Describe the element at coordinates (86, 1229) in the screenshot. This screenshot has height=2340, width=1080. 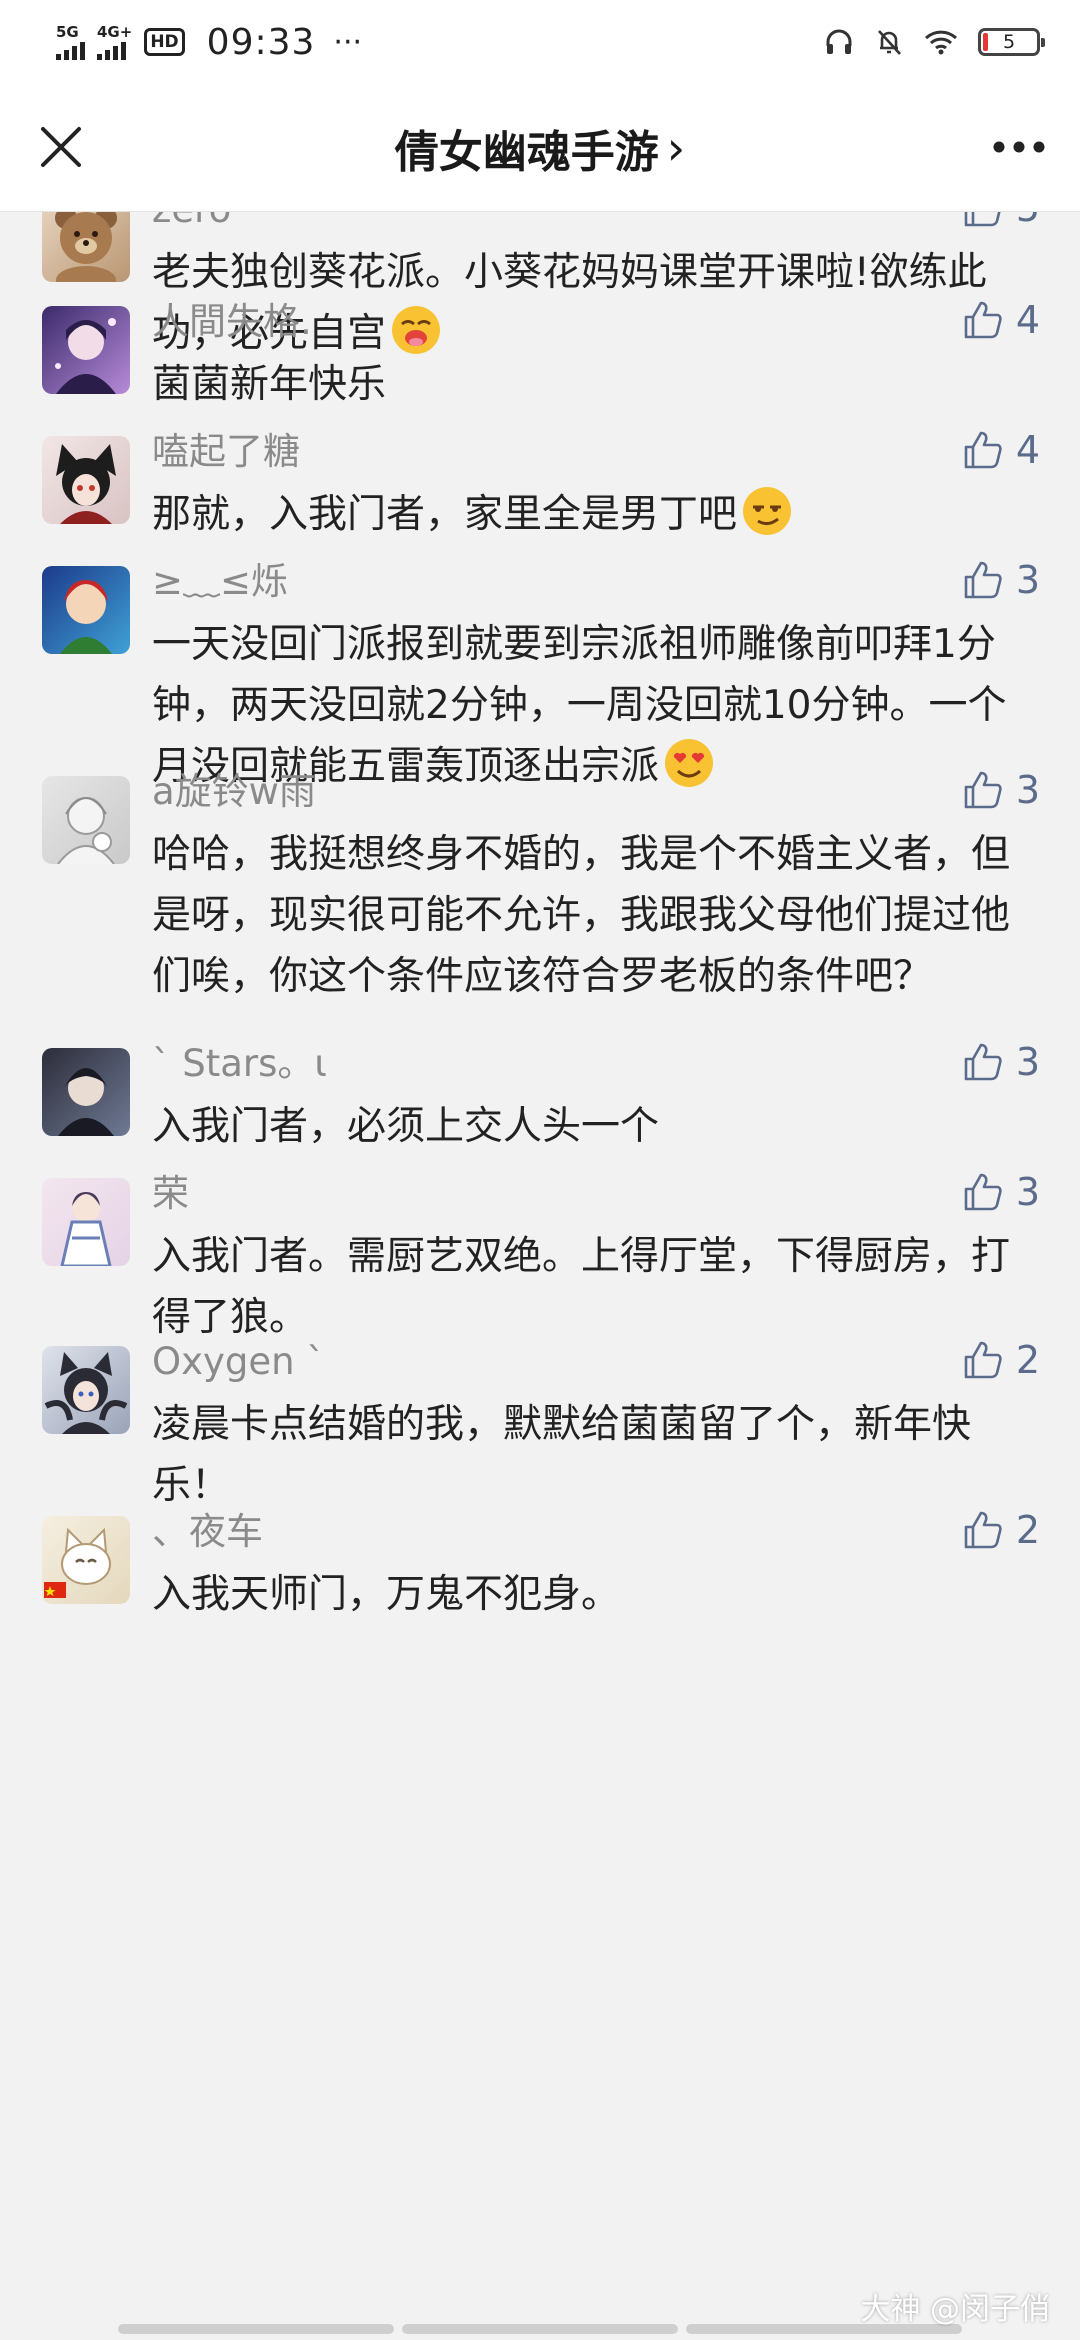
I see `hanfu-avatar-icon` at that location.